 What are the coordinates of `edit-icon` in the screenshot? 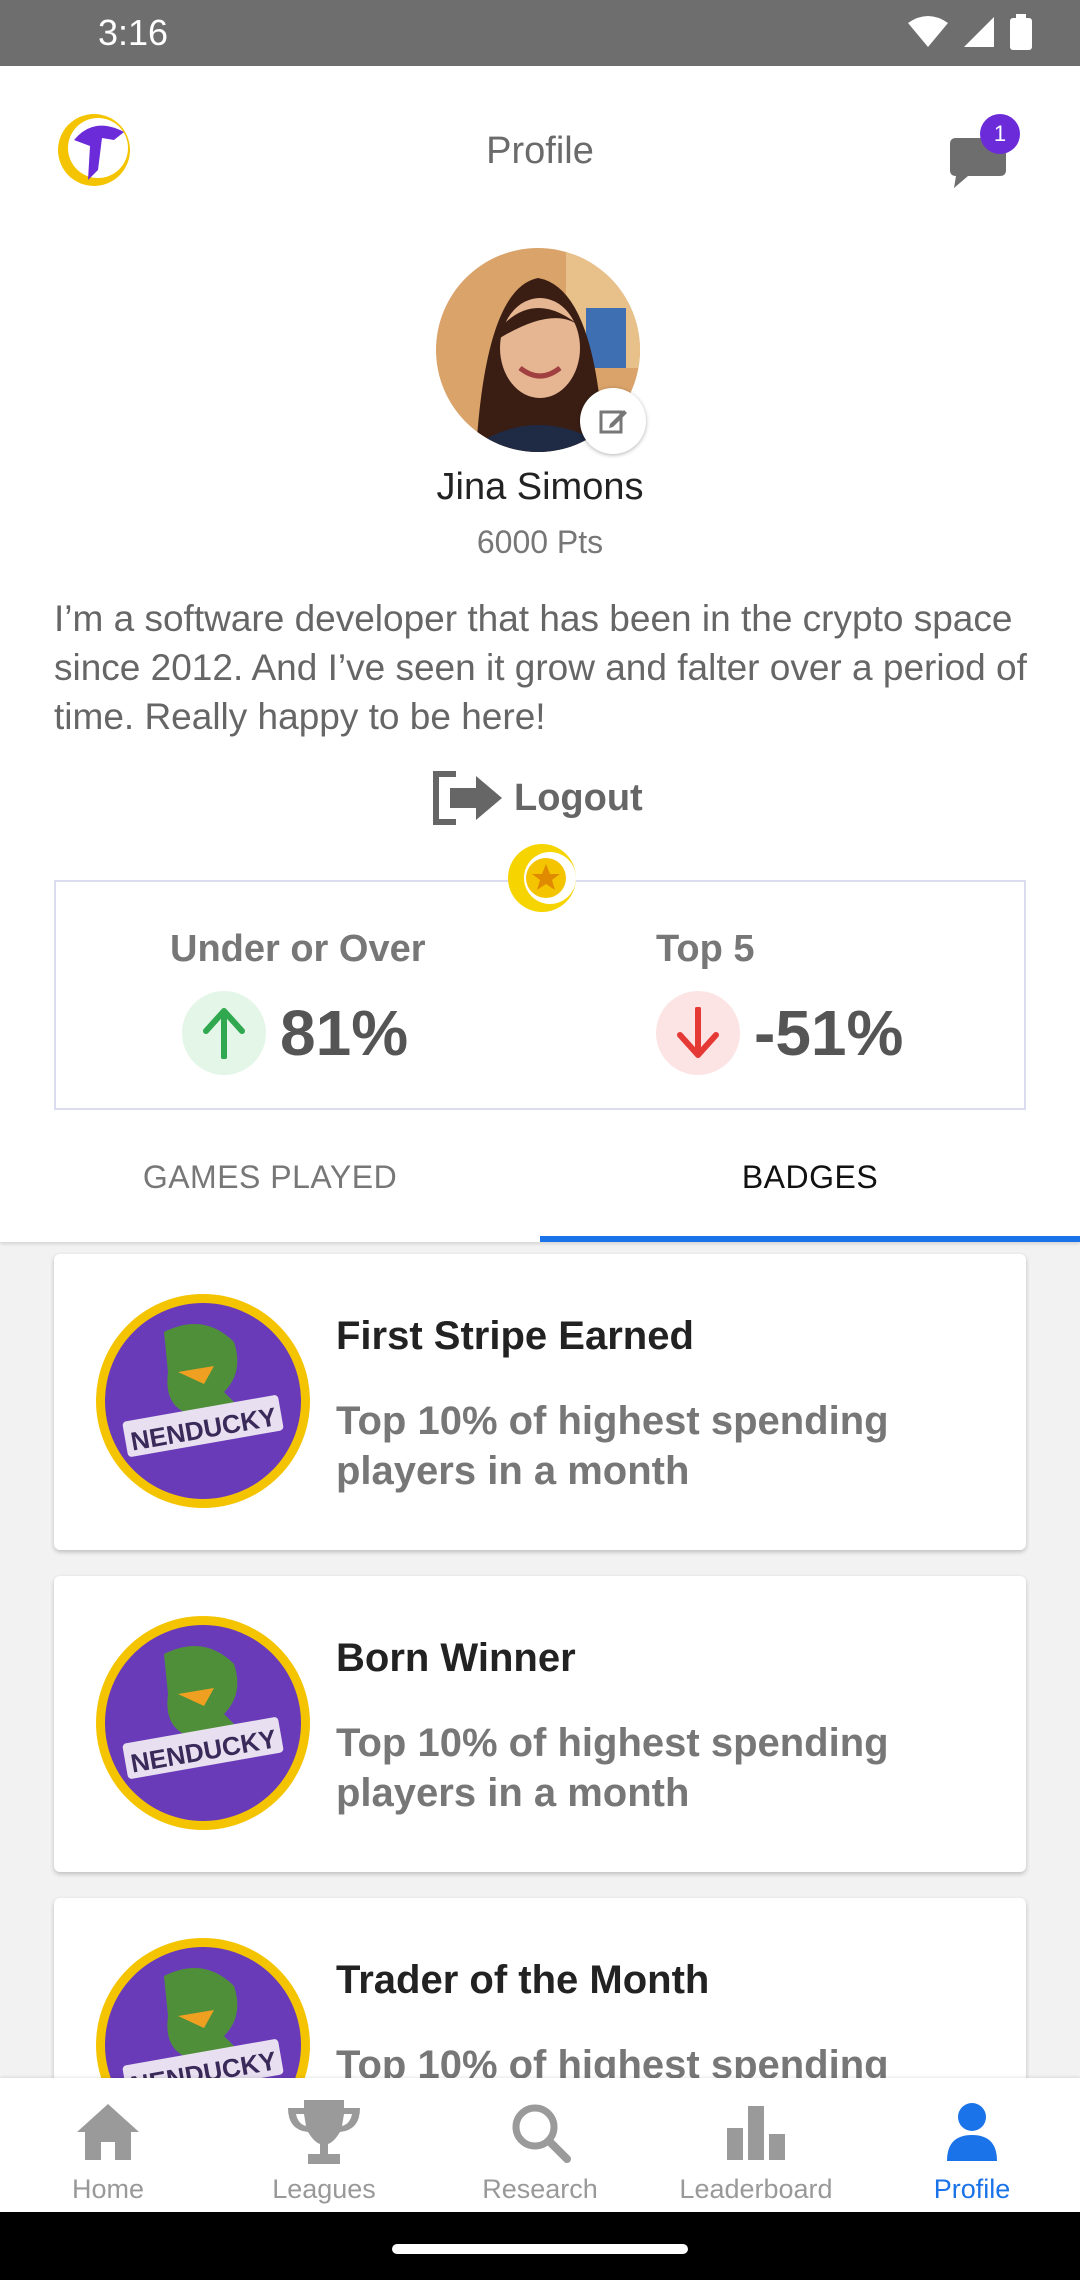 It's located at (613, 422).